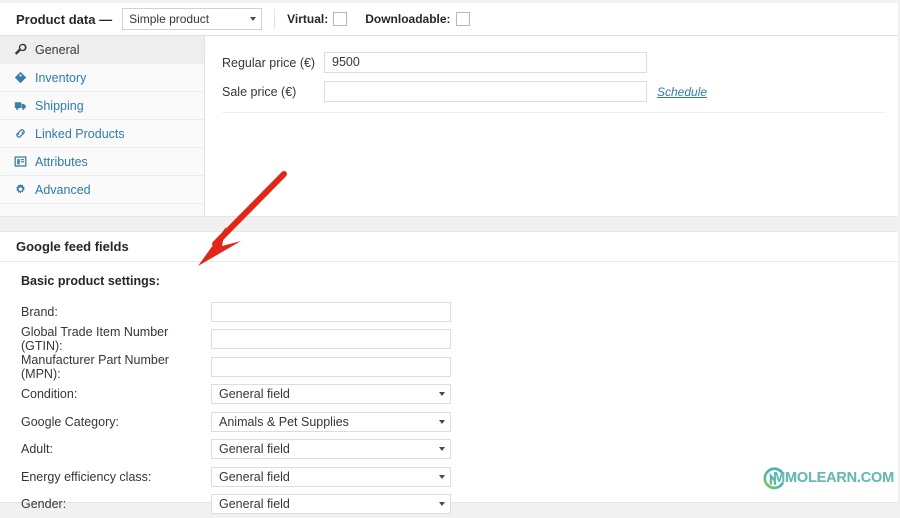  I want to click on downloadable-checkbox, so click(463, 19).